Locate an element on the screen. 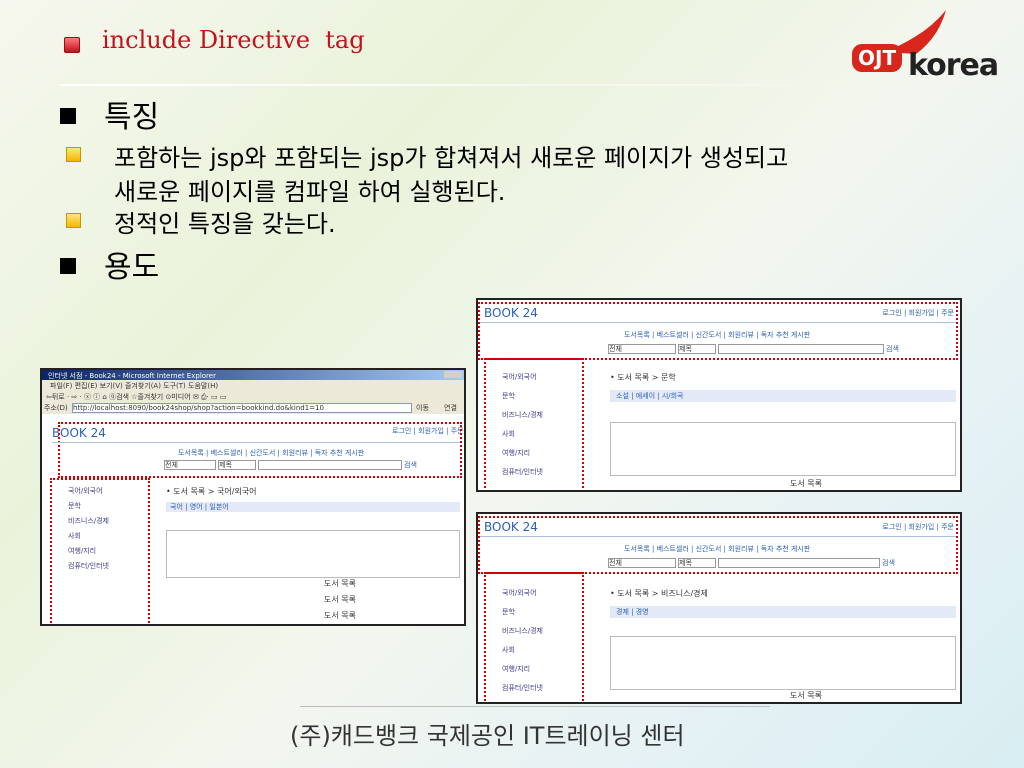  window-controls is located at coordinates (453, 374).